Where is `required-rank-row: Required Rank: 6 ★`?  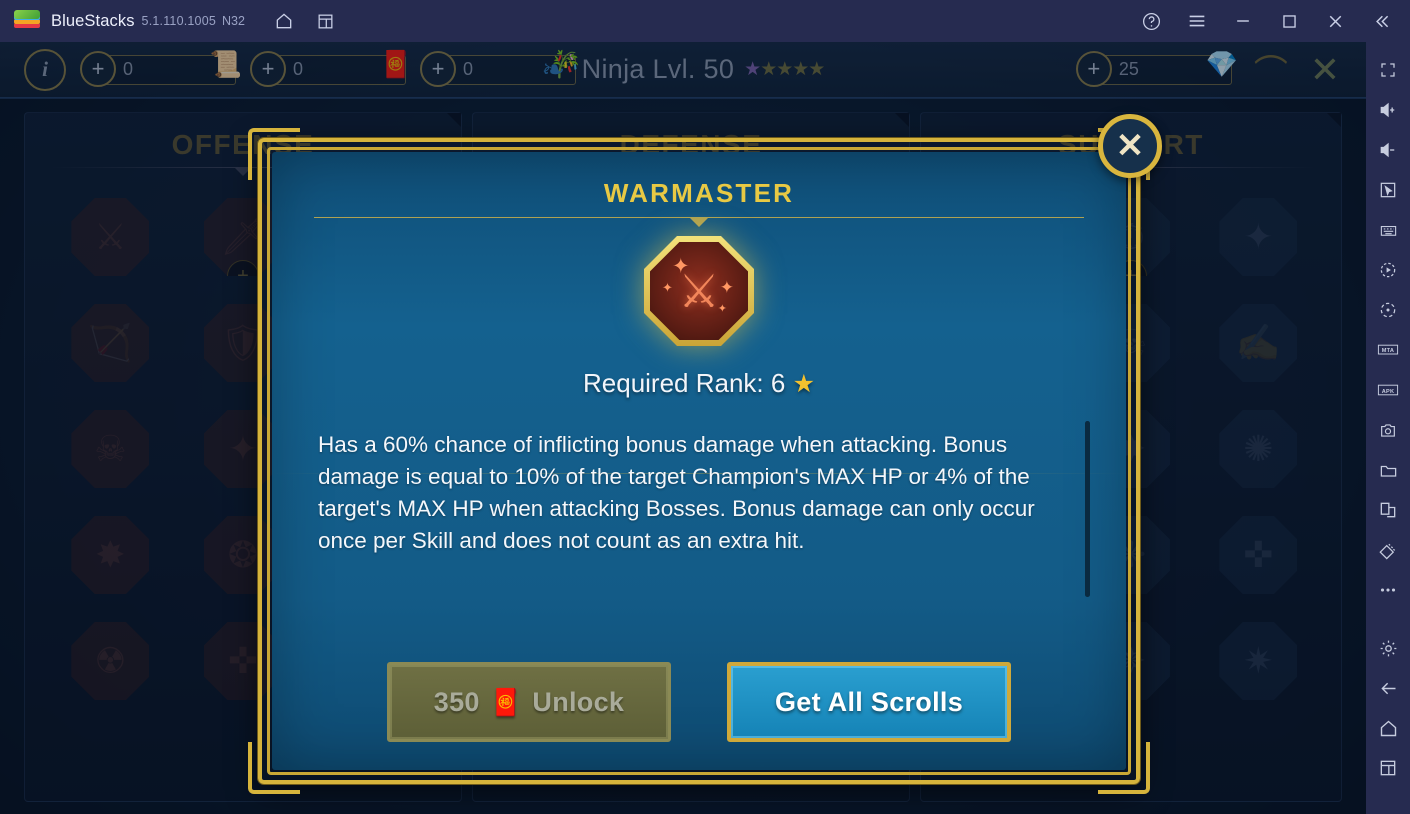 required-rank-row: Required Rank: 6 ★ is located at coordinates (699, 383).